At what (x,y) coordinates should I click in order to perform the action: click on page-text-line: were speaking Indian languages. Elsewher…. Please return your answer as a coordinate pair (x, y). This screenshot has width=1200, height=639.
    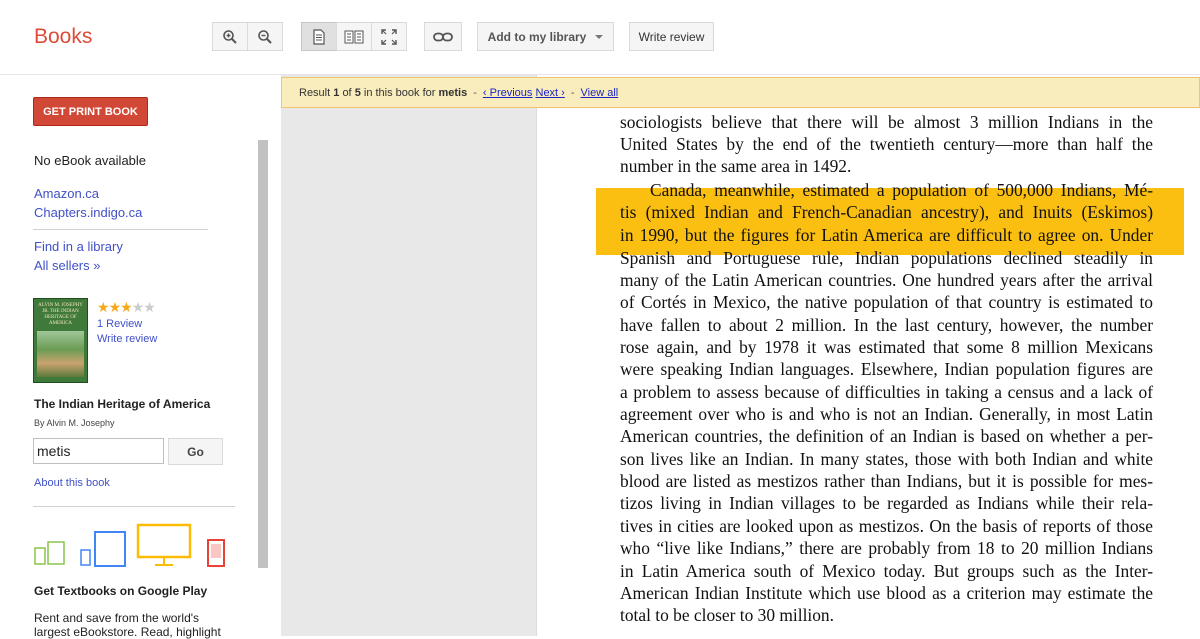
    Looking at the image, I should click on (886, 369).